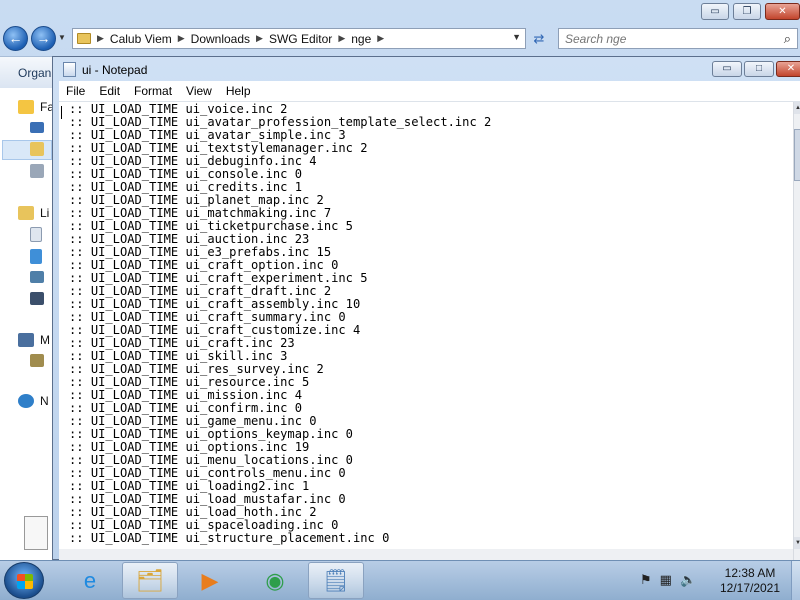 The image size is (800, 600). Describe the element at coordinates (727, 69) in the screenshot. I see `minimize-button: ▭` at that location.